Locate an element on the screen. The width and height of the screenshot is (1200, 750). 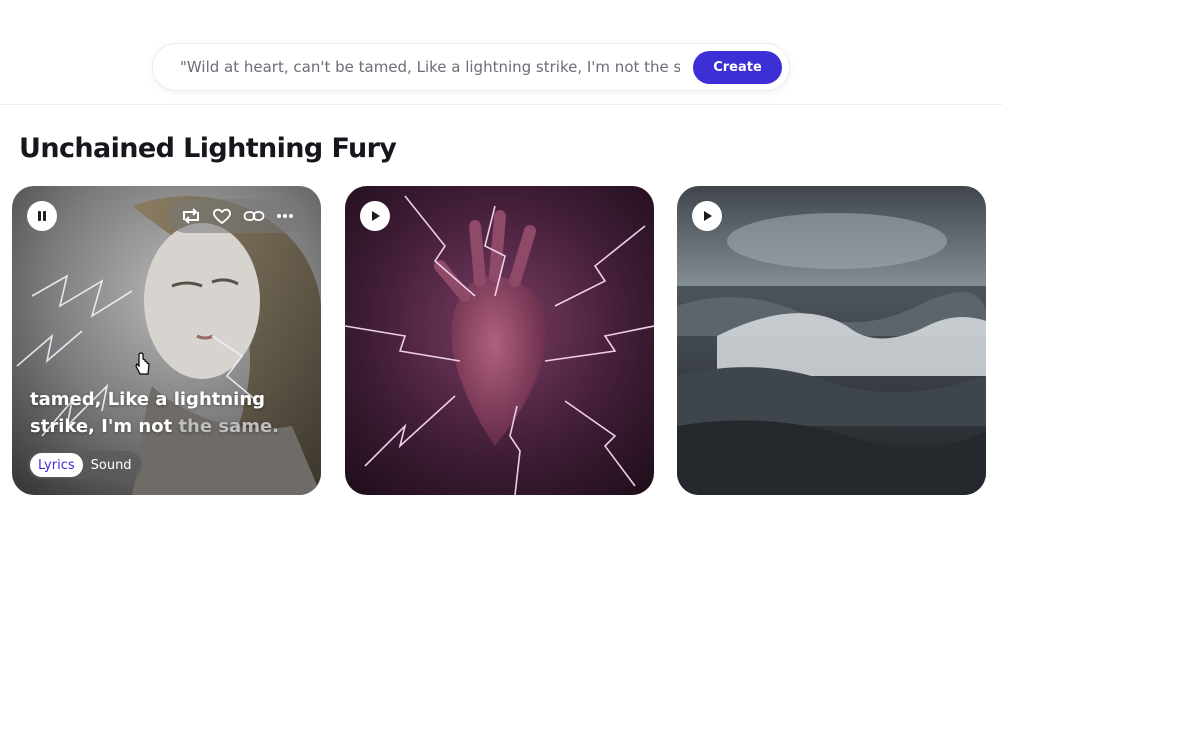
lyrics-line-2: strike, I'm not the same. is located at coordinates (165, 426).